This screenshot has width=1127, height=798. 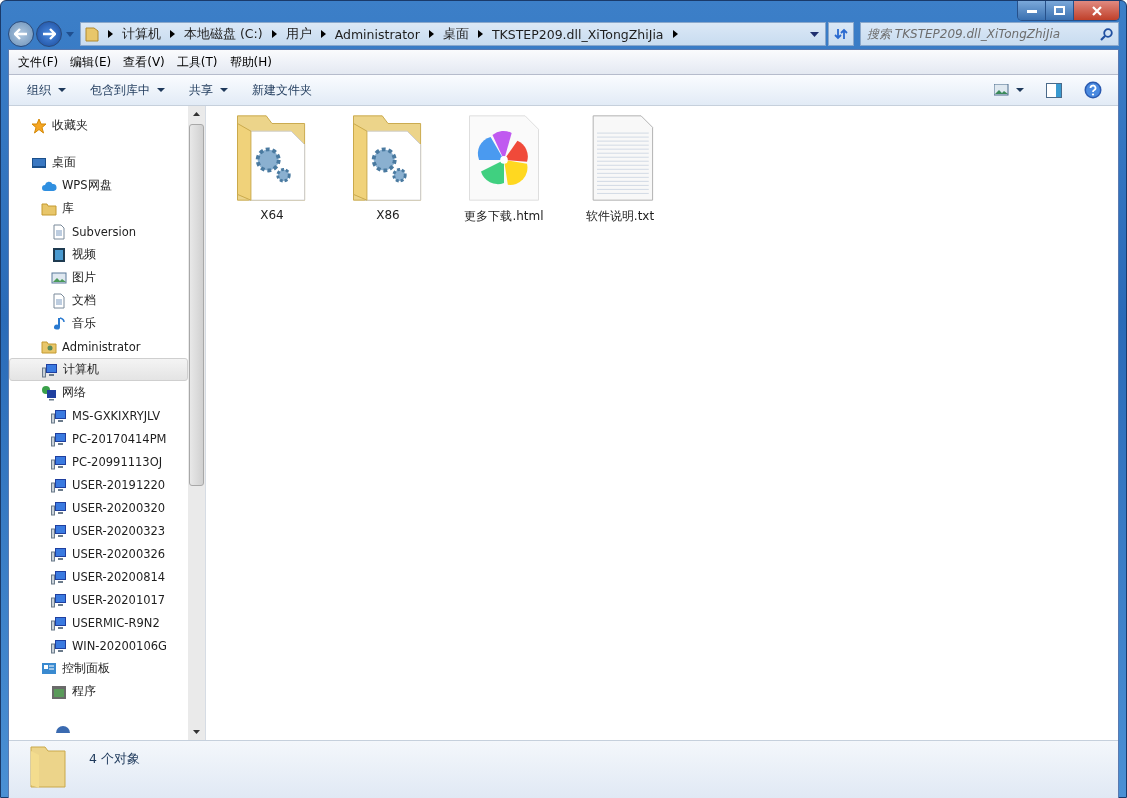 I want to click on maximize-button, so click(x=1060, y=10).